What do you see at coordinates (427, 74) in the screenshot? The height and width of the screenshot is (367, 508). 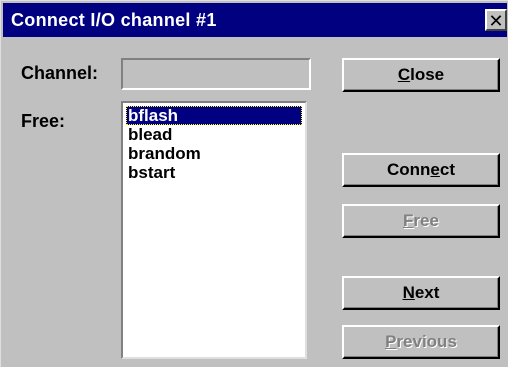 I see `close-button-label-post: lose` at bounding box center [427, 74].